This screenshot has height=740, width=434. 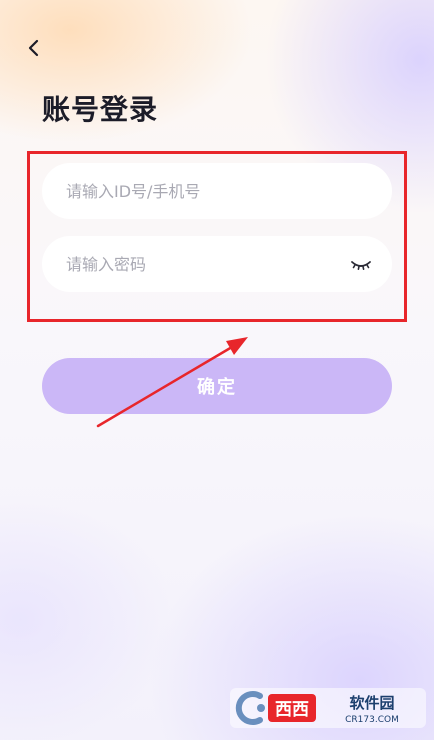 I want to click on svg-text: 西西, so click(x=292, y=710).